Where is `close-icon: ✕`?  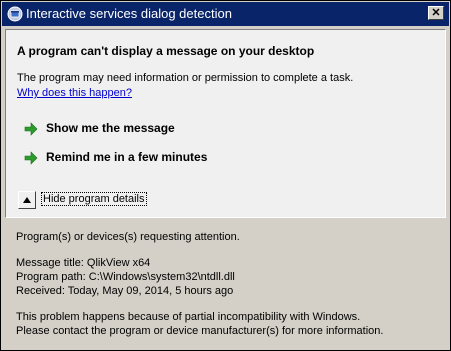
close-icon: ✕ is located at coordinates (436, 13).